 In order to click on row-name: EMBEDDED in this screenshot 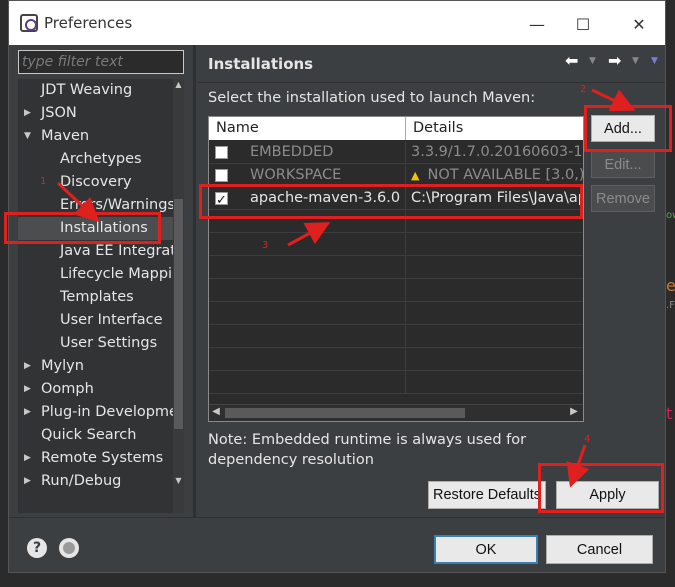, I will do `click(292, 152)`.